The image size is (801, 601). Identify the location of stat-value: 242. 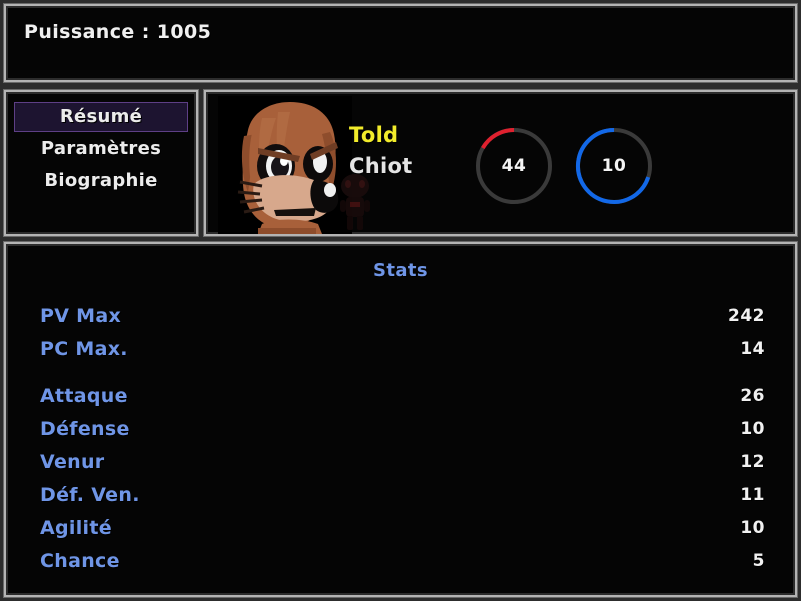
(746, 316).